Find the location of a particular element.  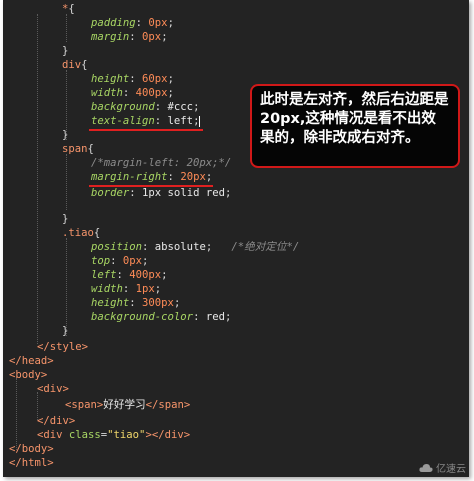

code-line: width: 1px; is located at coordinates (126, 289).